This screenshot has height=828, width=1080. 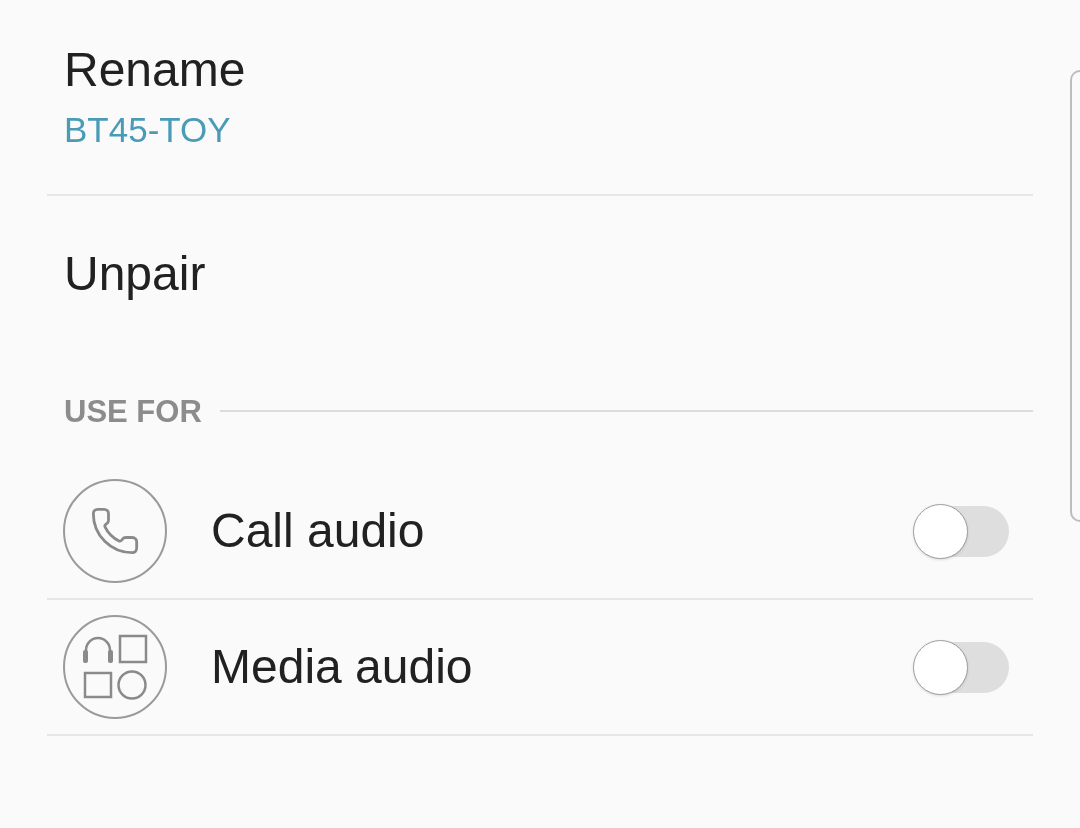 I want to click on item-value: BT45-TOY, so click(x=147, y=130).